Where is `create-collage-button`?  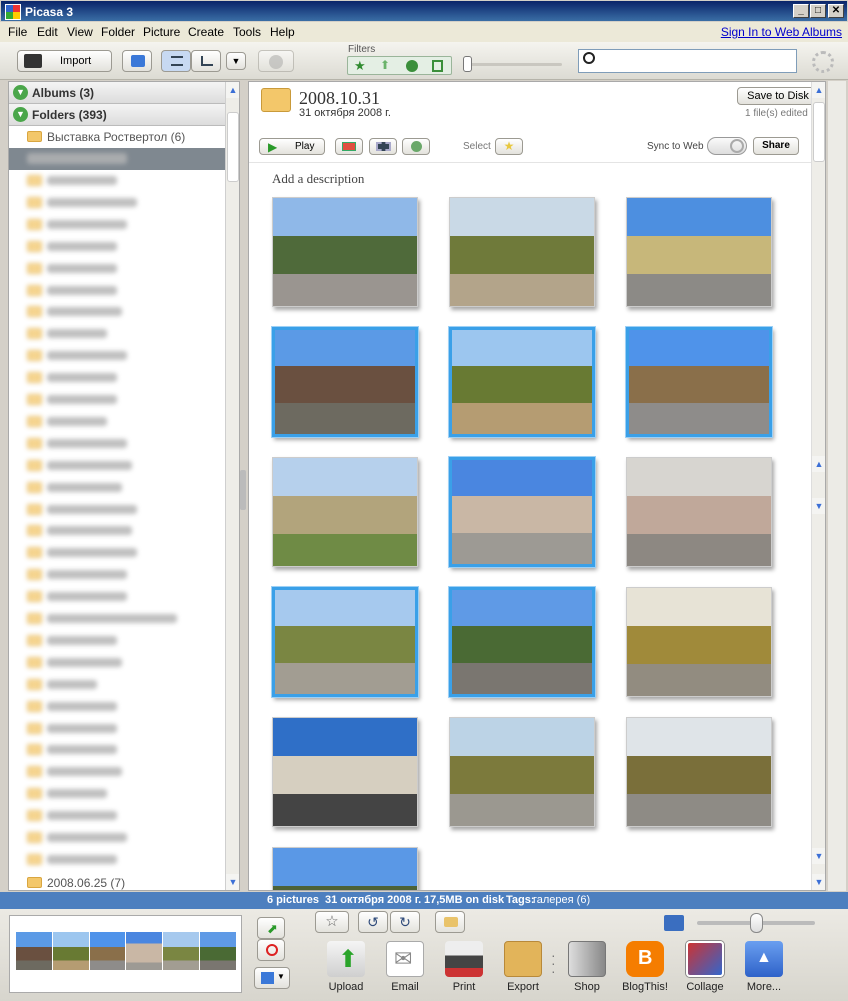 create-collage-button is located at coordinates (349, 146).